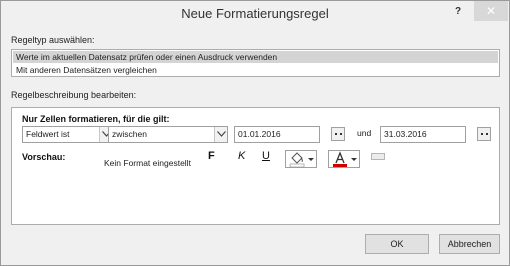  Describe the element at coordinates (469, 244) in the screenshot. I see `cancel-button: Abbrechen` at that location.